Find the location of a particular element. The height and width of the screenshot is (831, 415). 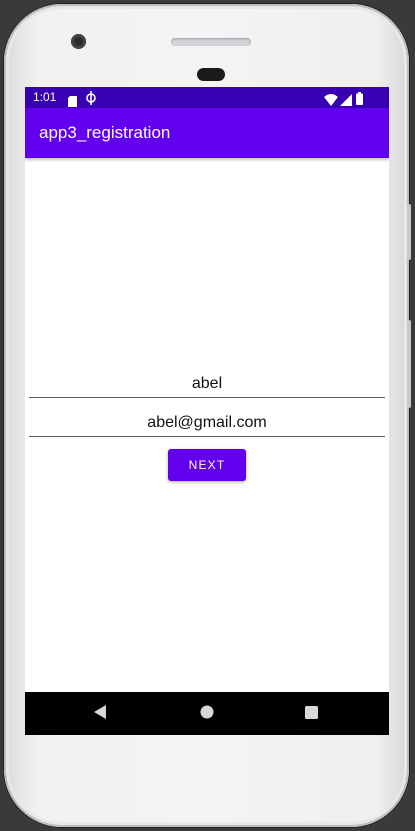

name-input is located at coordinates (207, 384).